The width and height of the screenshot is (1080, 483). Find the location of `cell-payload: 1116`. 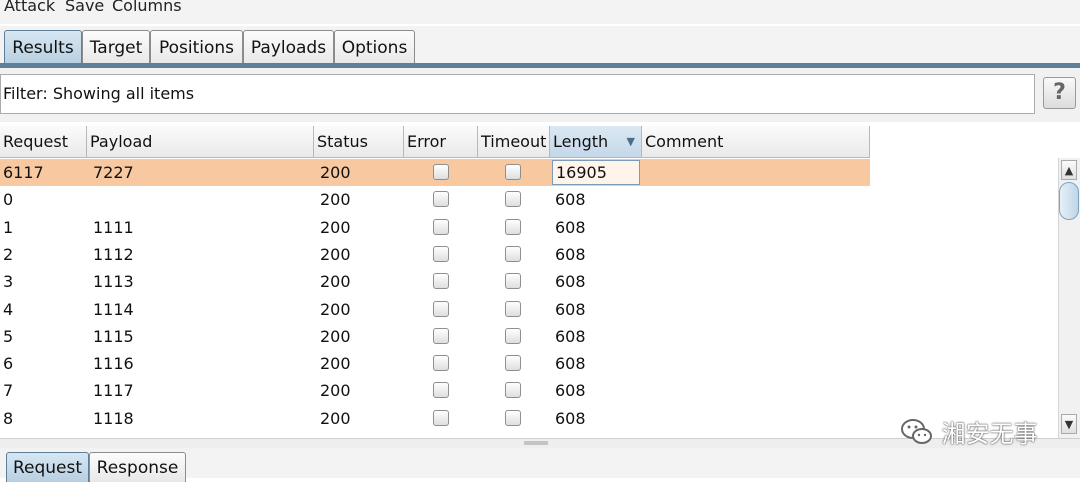

cell-payload: 1116 is located at coordinates (113, 364).